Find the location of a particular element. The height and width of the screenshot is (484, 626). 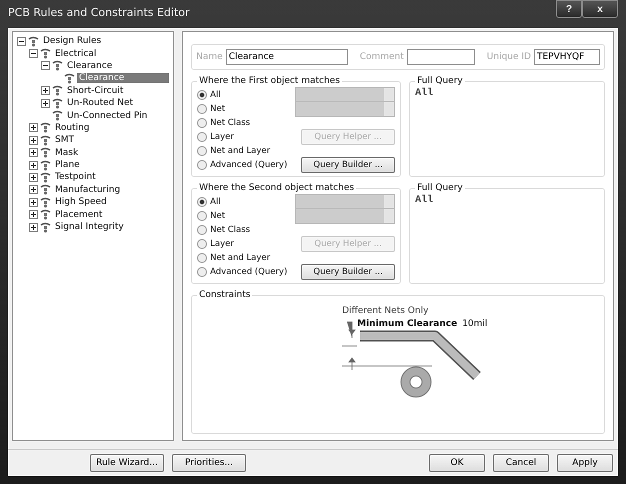

tree-item: Mask is located at coordinates (66, 153).